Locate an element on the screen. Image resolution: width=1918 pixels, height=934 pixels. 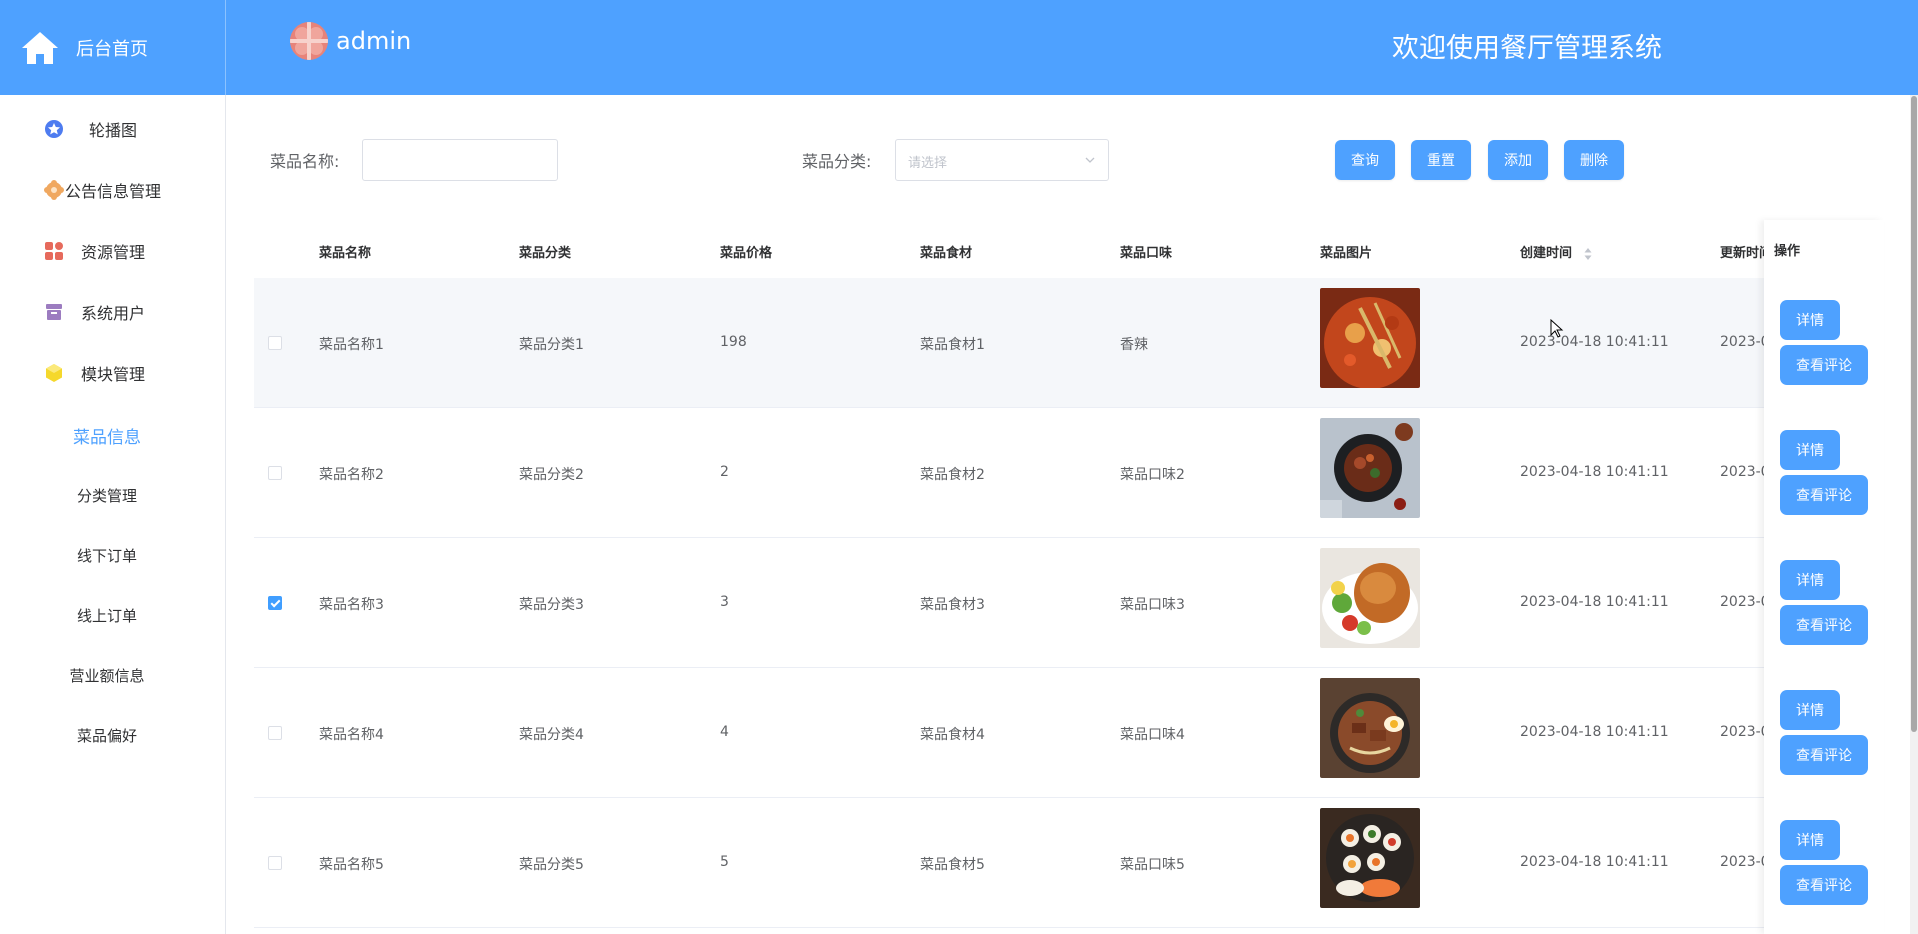
sidebar-item-modules: 模块管理 is located at coordinates (113, 373).